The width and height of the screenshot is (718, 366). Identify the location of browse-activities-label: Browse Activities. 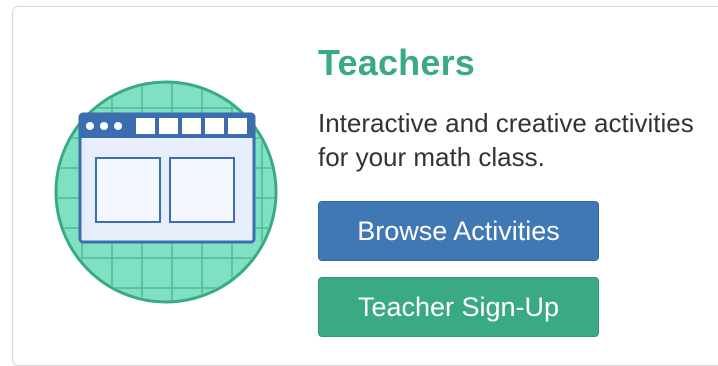
(458, 230).